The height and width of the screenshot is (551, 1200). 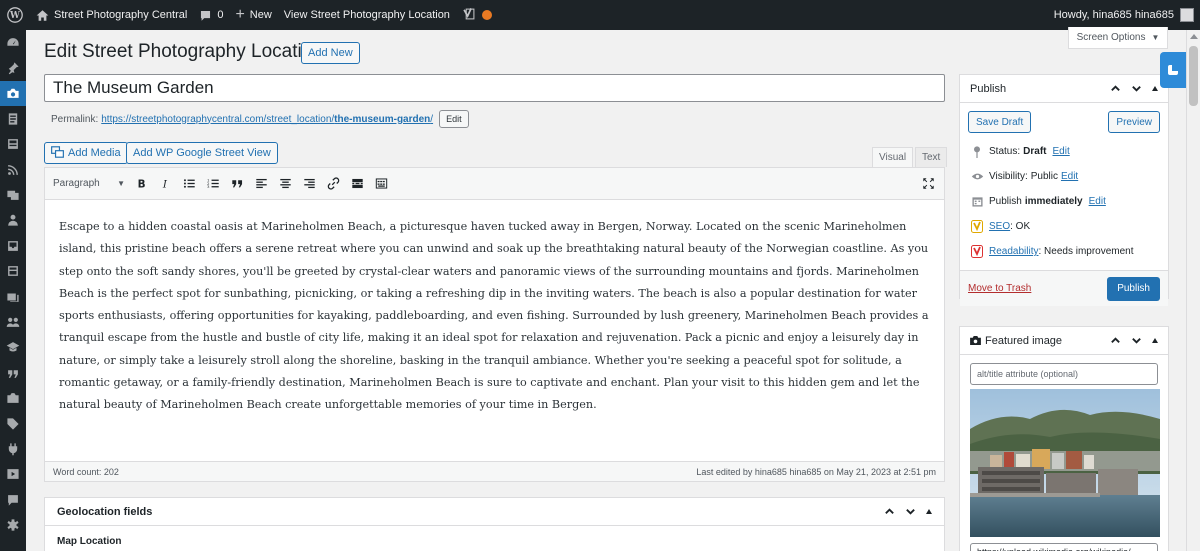 I want to click on image-url-input: https://upload.wikimedia.org/wikipedia/, so click(x=1064, y=547).